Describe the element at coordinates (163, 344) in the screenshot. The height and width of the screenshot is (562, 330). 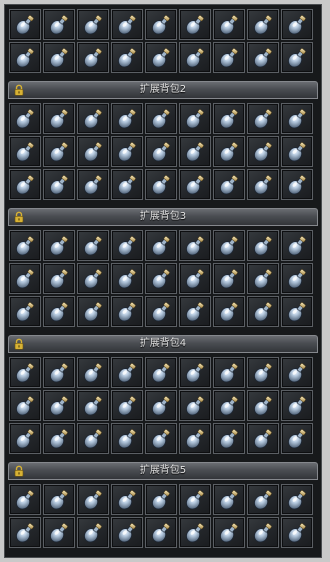
I see `bag-header-ext4: 扩展背包4` at that location.